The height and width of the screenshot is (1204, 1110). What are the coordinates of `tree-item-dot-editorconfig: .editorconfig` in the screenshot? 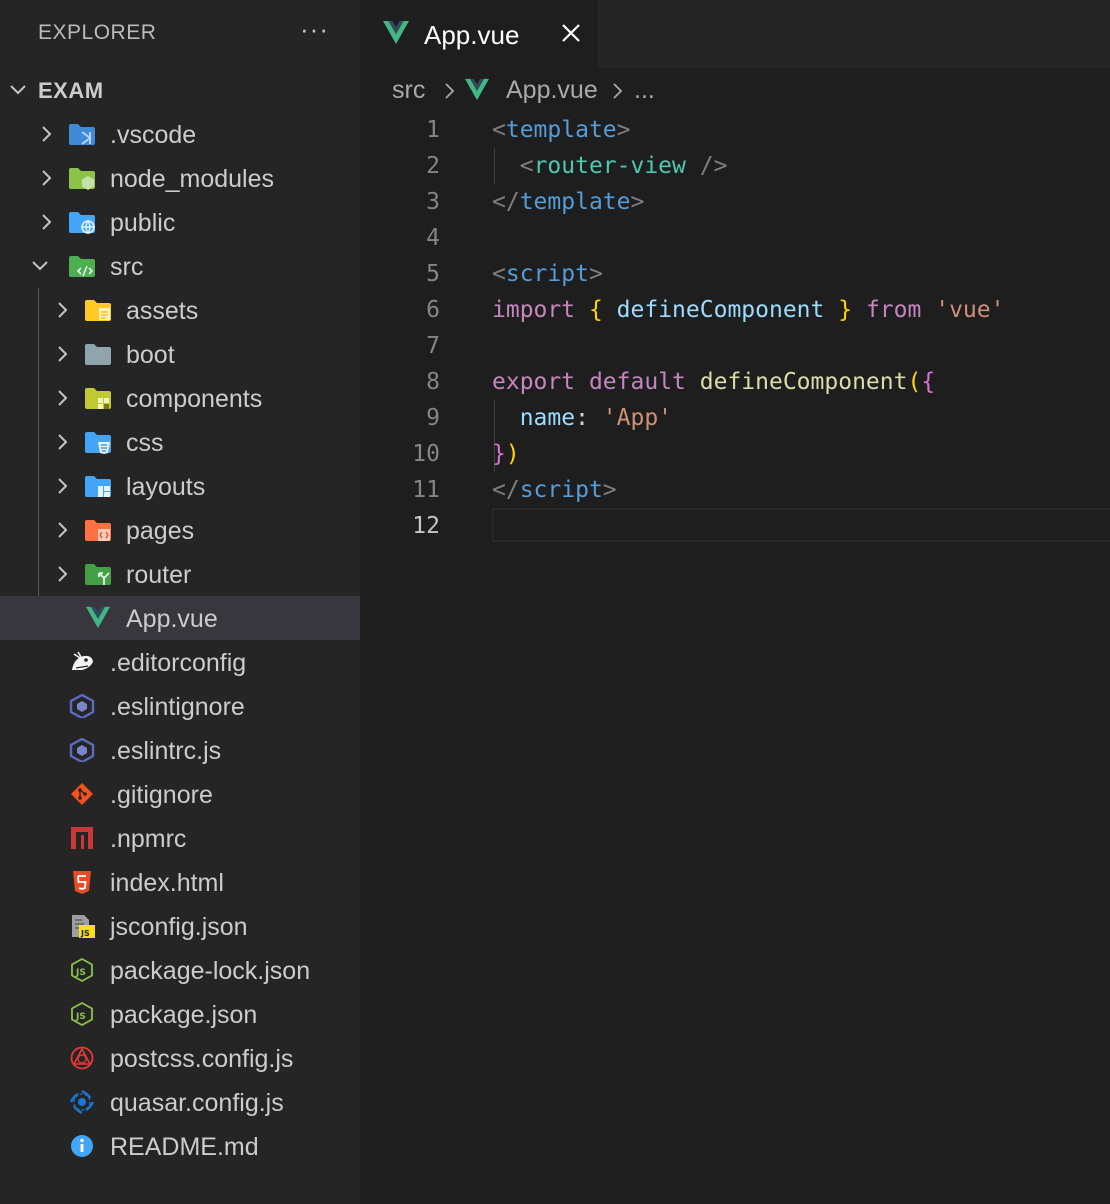 It's located at (180, 662).